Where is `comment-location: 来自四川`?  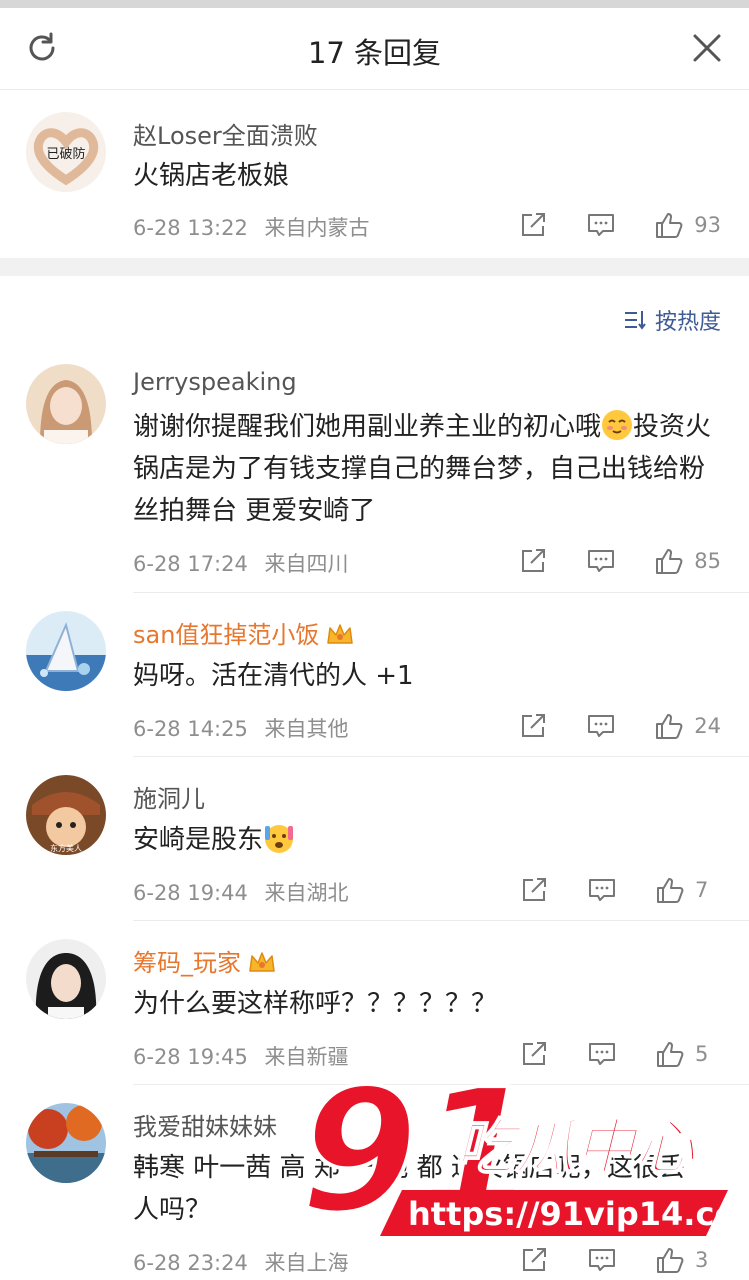
comment-location: 来自四川 is located at coordinates (306, 564).